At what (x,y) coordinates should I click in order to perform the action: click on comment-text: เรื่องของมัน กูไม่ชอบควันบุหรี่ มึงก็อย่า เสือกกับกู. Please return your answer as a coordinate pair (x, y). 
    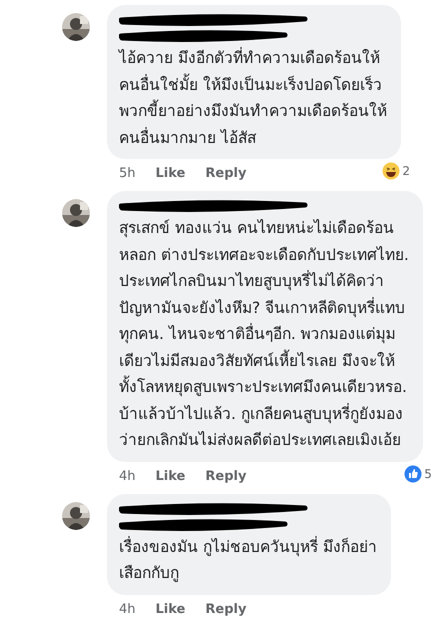
    Looking at the image, I should click on (248, 559).